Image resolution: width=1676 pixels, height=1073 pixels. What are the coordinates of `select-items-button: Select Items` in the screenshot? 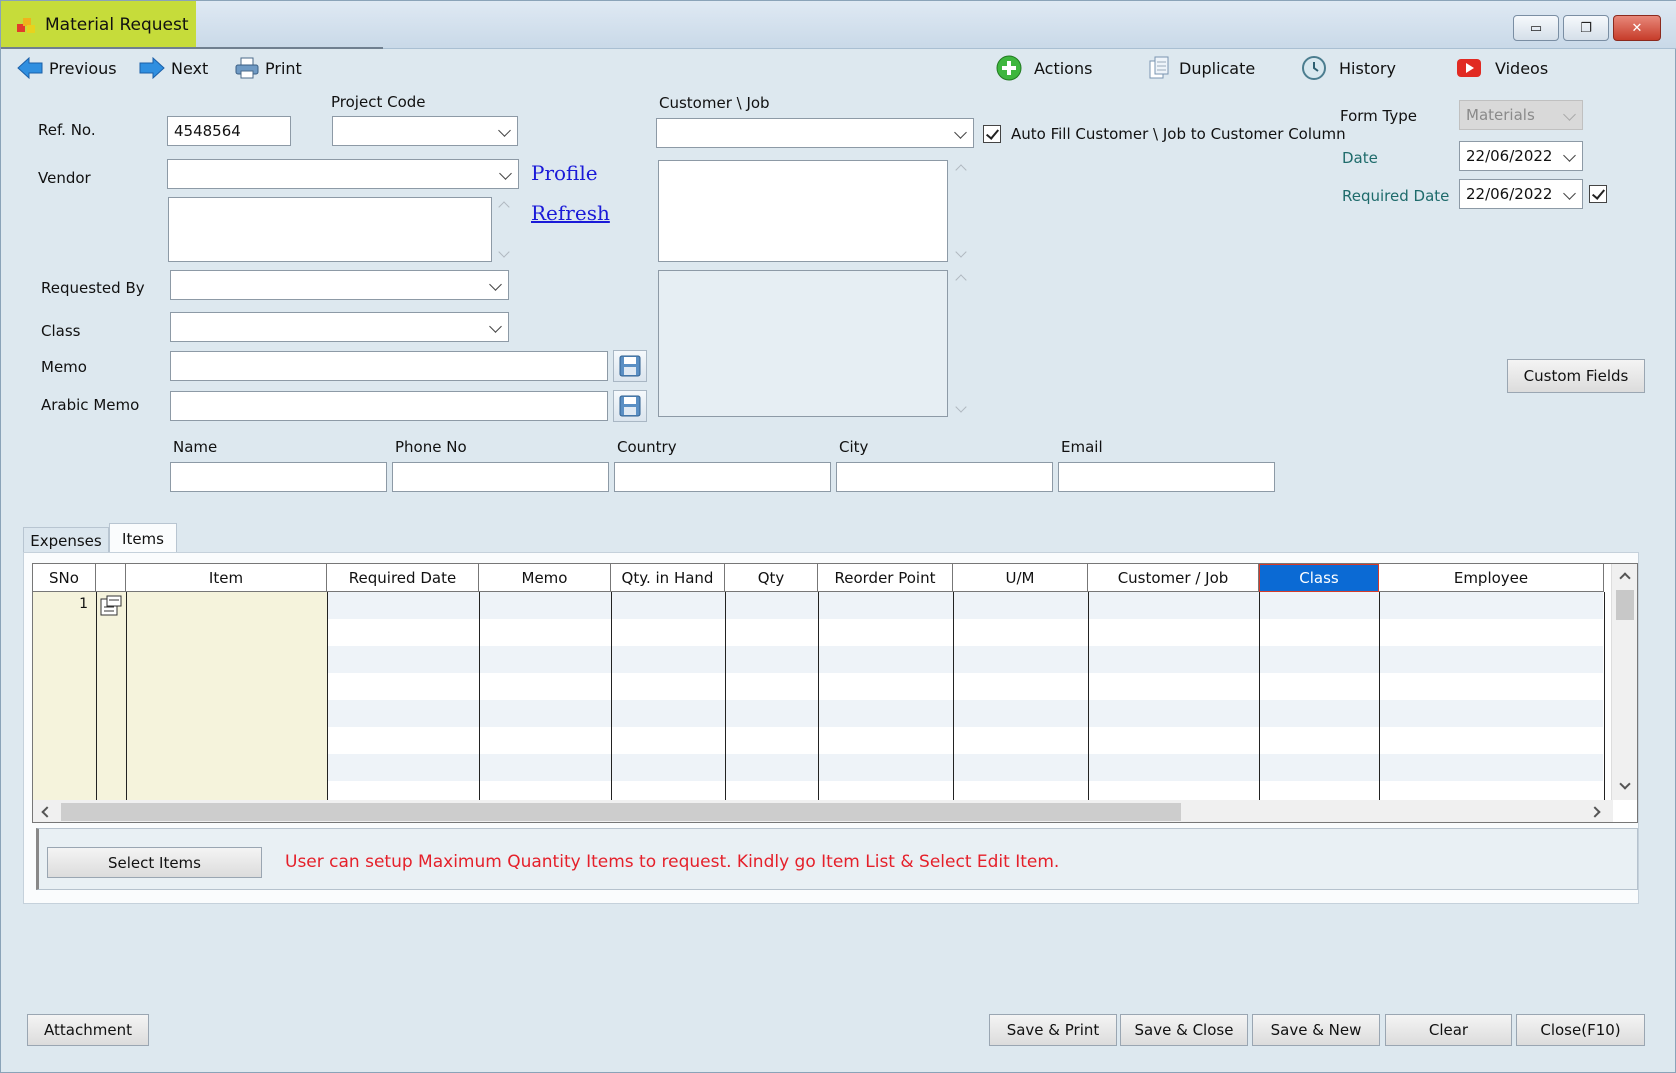 It's located at (154, 862).